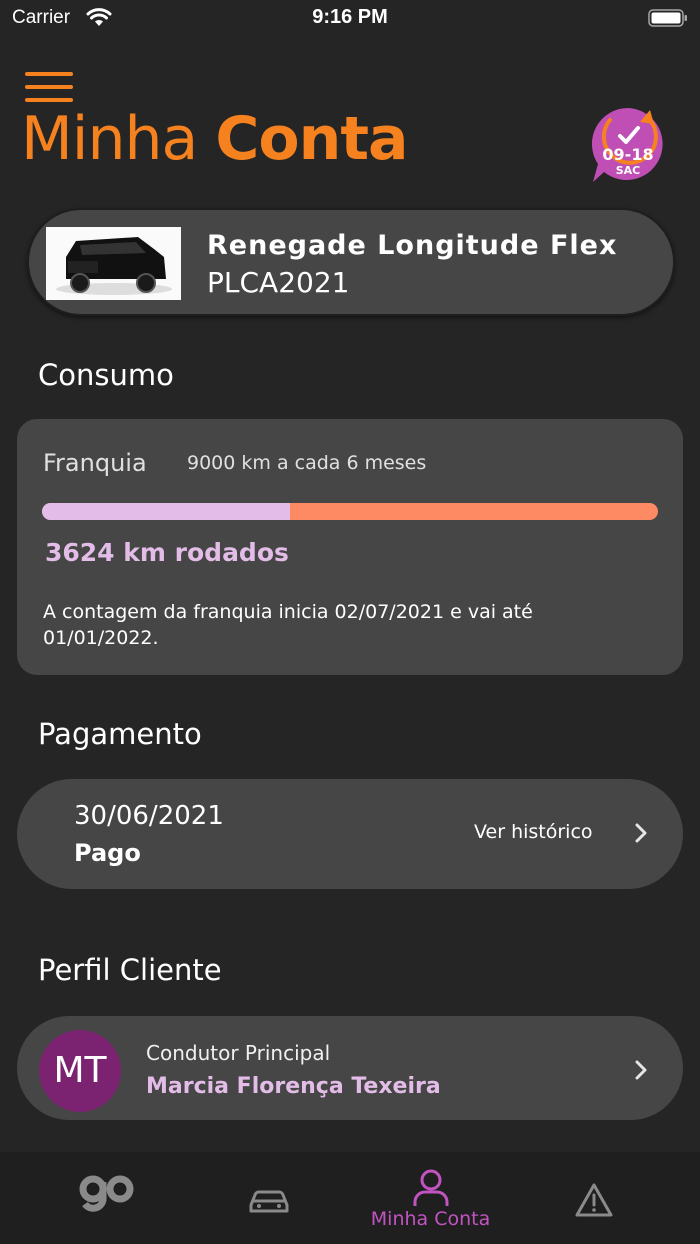  Describe the element at coordinates (149, 816) in the screenshot. I see `payment-date: 30/06/2021` at that location.